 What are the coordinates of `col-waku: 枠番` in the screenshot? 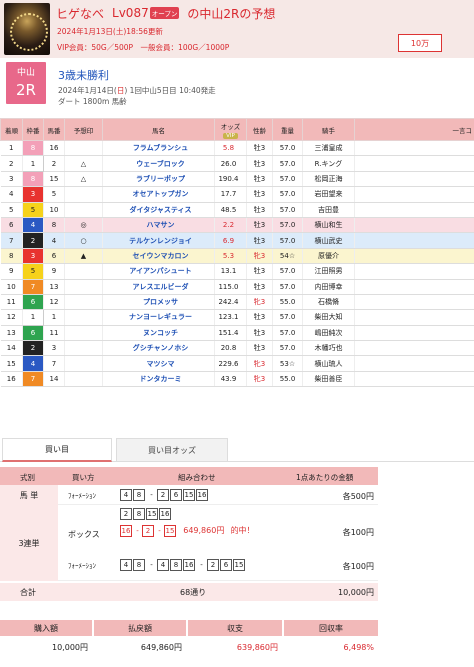 It's located at (33, 129).